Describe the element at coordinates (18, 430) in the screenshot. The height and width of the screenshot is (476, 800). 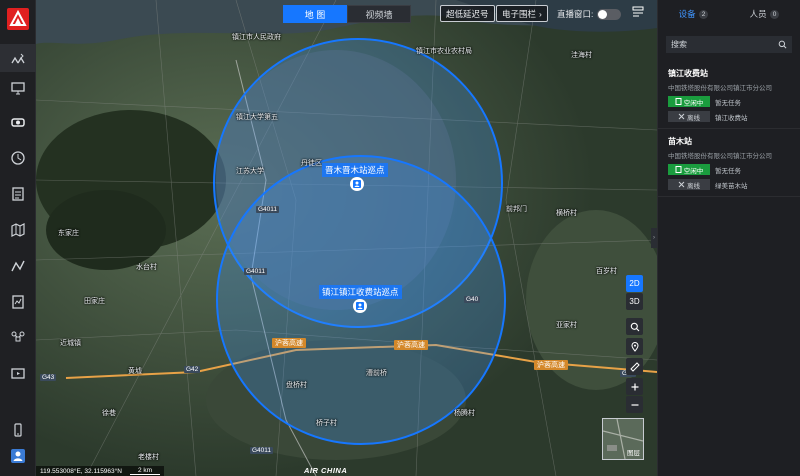
I see `phone-icon` at that location.